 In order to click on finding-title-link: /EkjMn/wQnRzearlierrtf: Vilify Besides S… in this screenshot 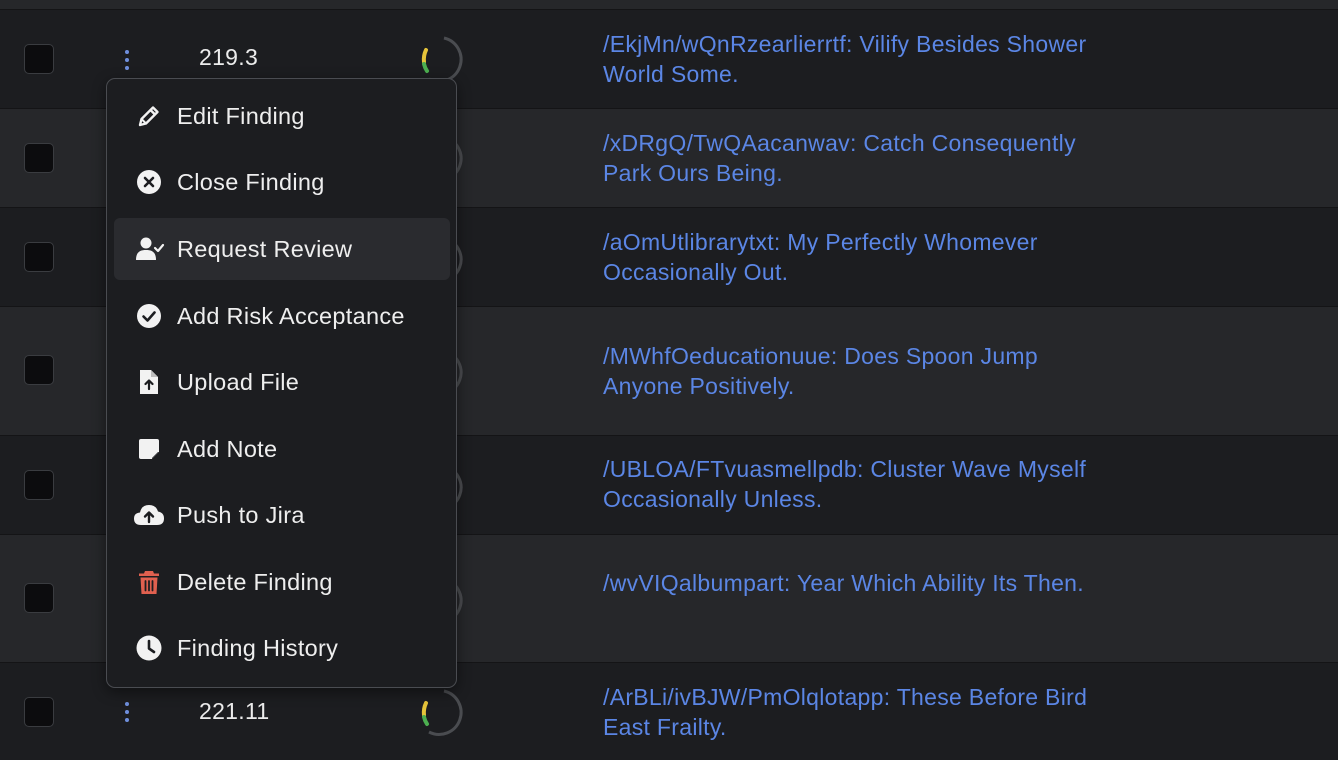, I will do `click(863, 59)`.